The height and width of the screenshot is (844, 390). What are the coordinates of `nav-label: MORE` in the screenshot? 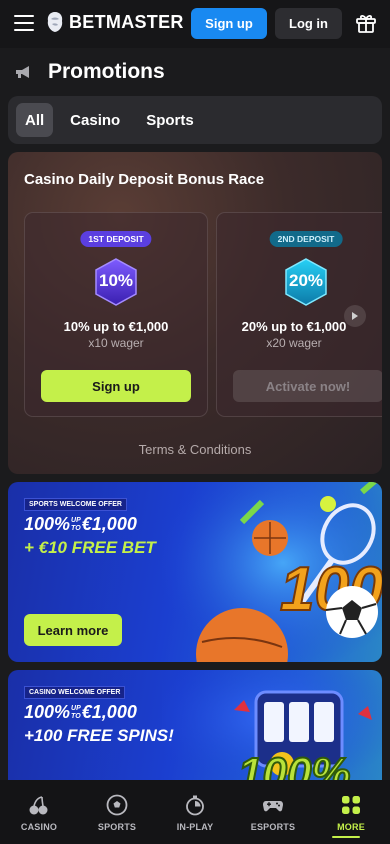 It's located at (351, 827).